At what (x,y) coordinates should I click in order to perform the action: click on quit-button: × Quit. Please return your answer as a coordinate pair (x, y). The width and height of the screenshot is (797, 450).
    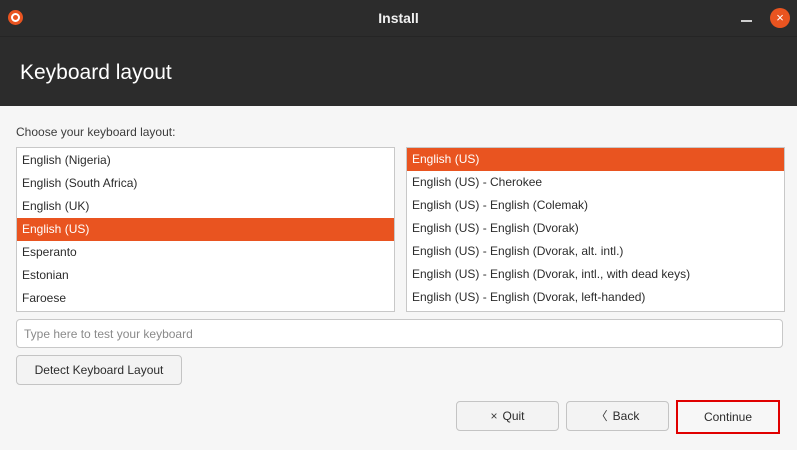
    Looking at the image, I should click on (507, 416).